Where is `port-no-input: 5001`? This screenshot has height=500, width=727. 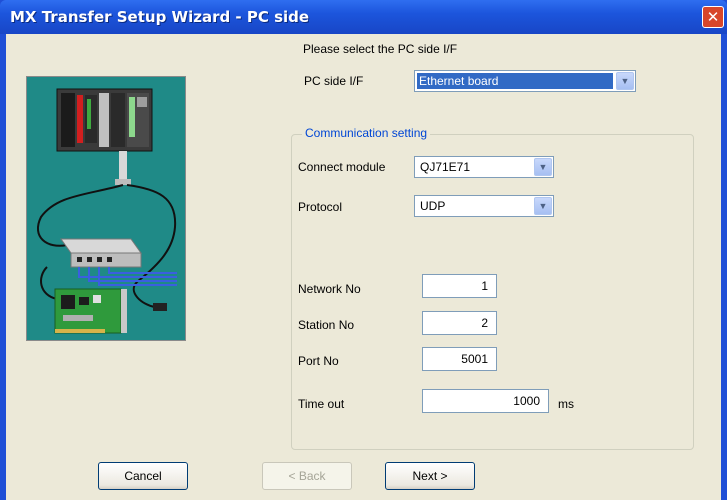
port-no-input: 5001 is located at coordinates (459, 359).